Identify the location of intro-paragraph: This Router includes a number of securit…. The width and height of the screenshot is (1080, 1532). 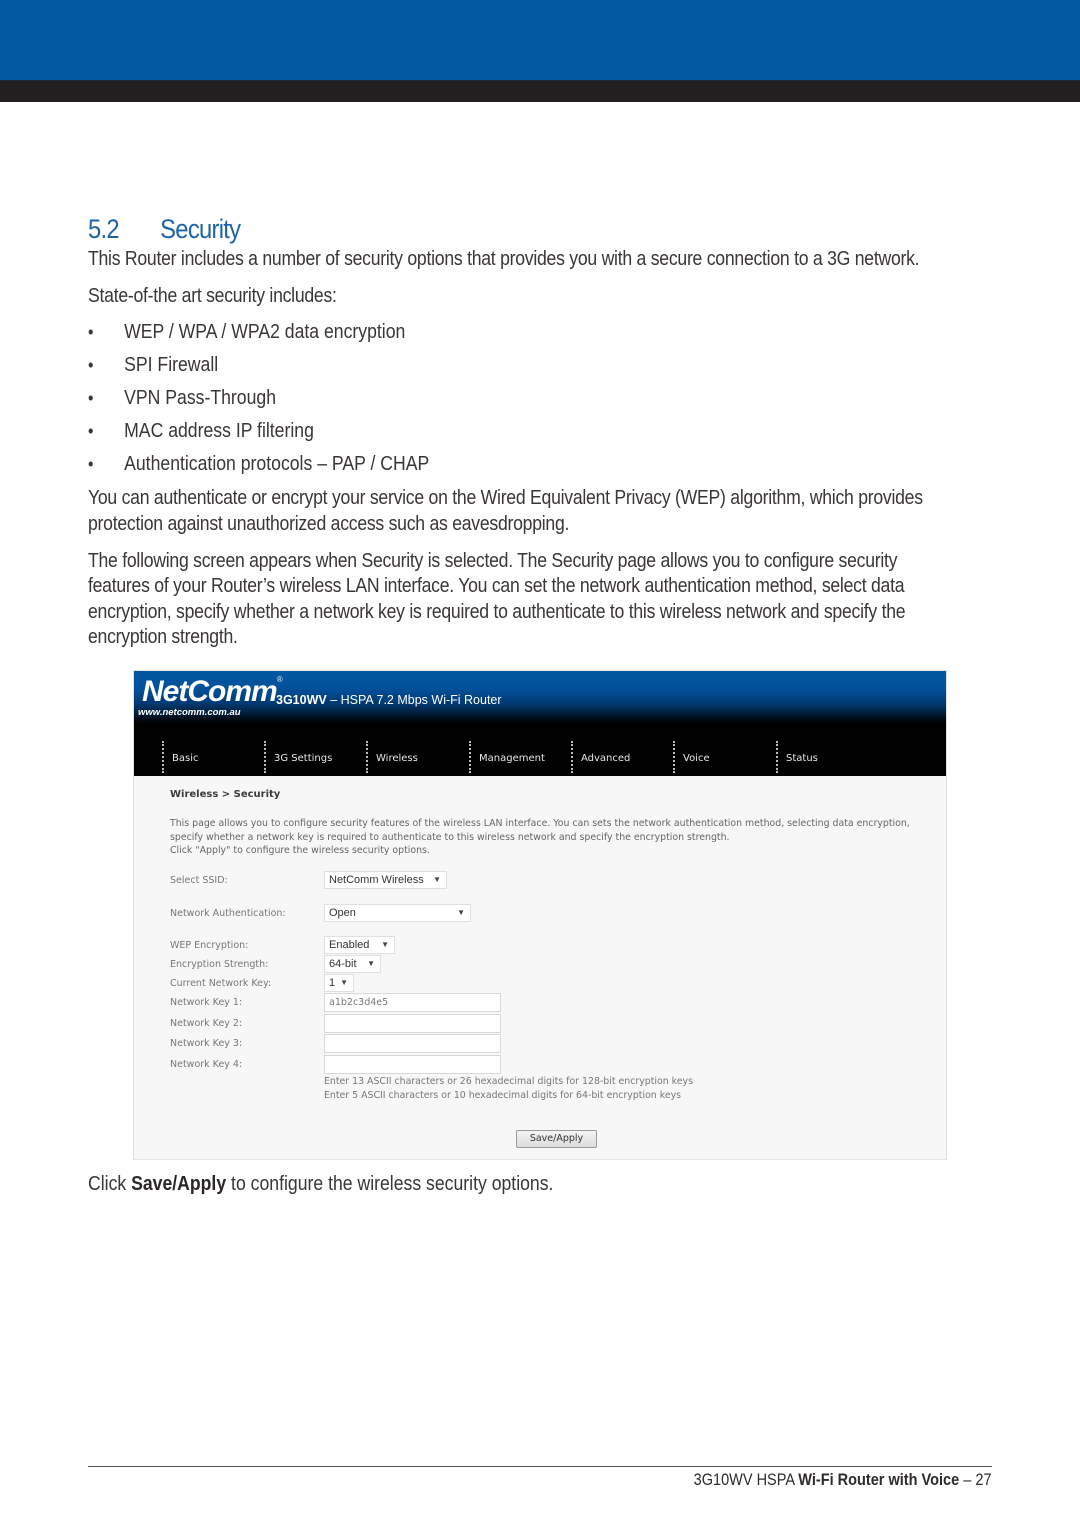
(504, 258).